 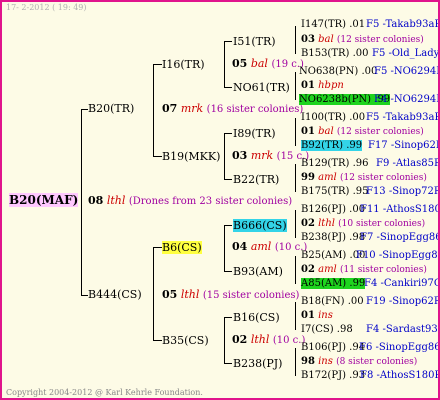 I want to click on g2-generation: 04 aml (10 c.), so click(x=270, y=246).